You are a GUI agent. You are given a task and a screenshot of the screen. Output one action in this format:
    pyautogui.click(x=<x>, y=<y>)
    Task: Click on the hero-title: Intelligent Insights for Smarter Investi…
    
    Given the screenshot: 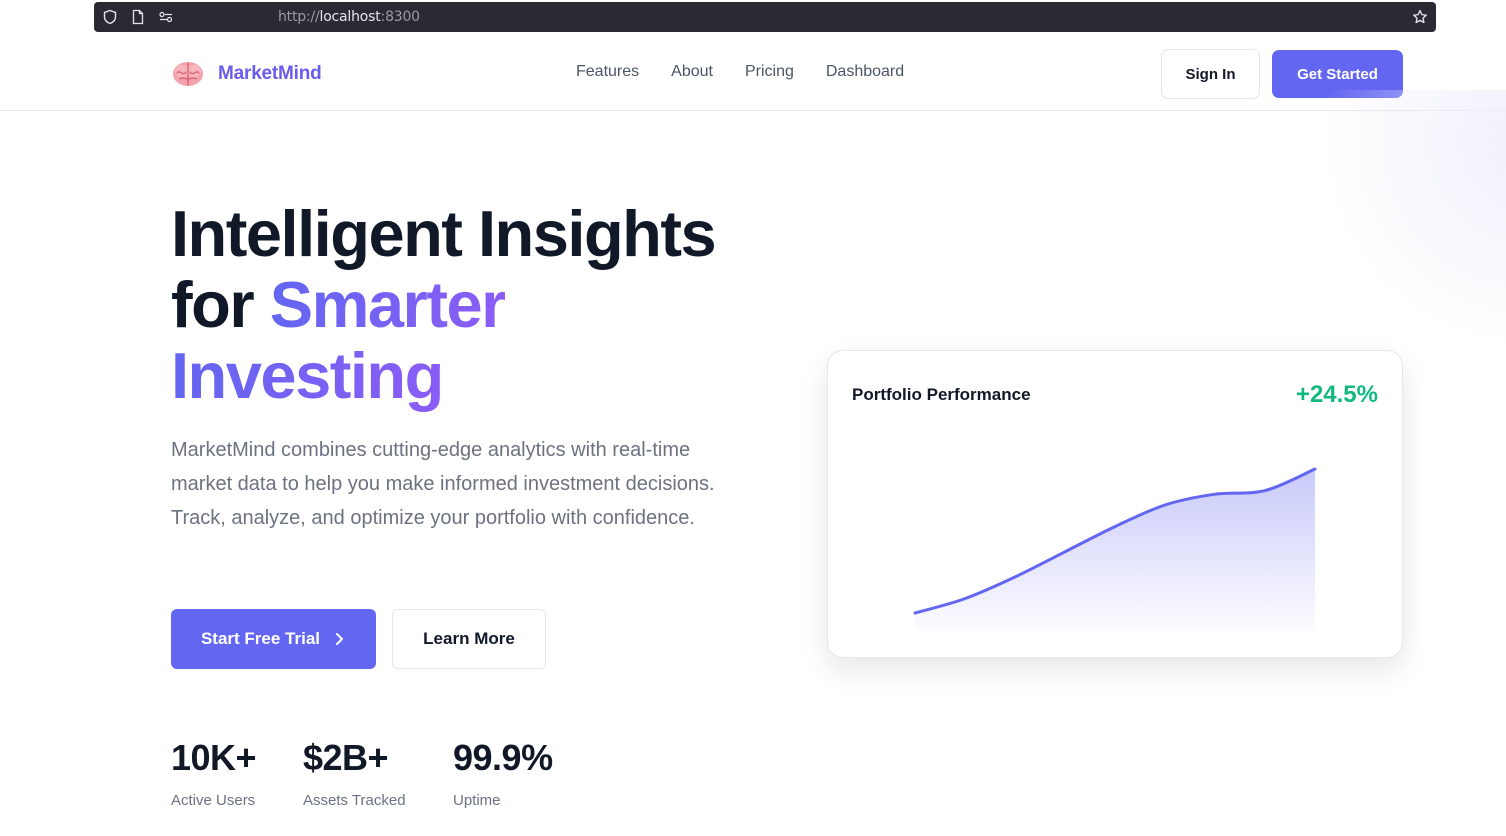 What is the action you would take?
    pyautogui.click(x=481, y=304)
    